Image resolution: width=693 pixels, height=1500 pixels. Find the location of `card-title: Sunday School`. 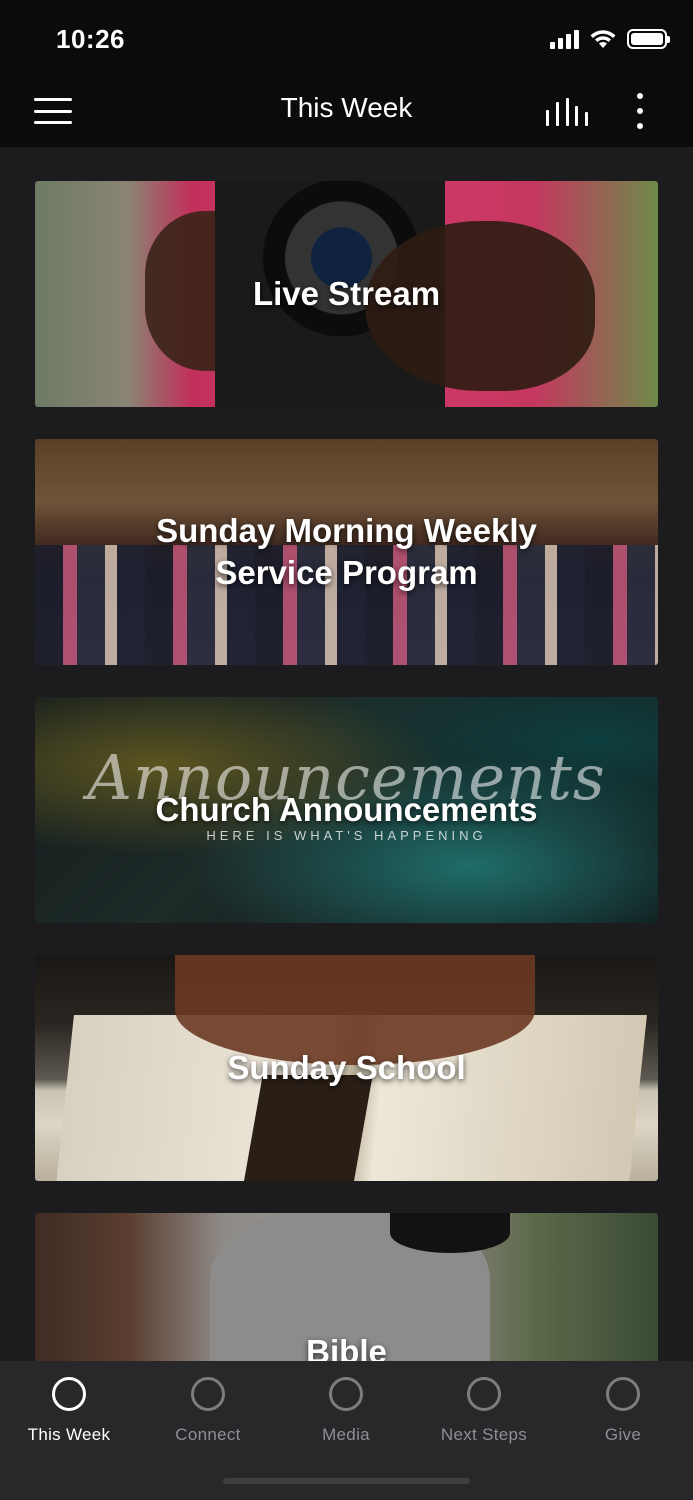

card-title: Sunday School is located at coordinates (346, 1067).